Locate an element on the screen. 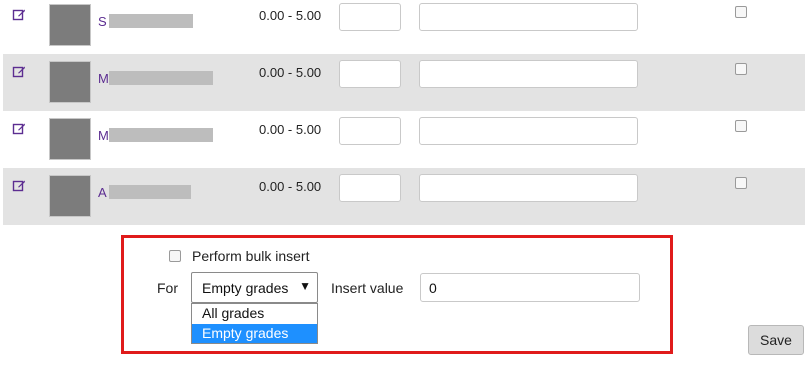 The width and height of the screenshot is (810, 369). option-all-grades: All grades is located at coordinates (254, 313).